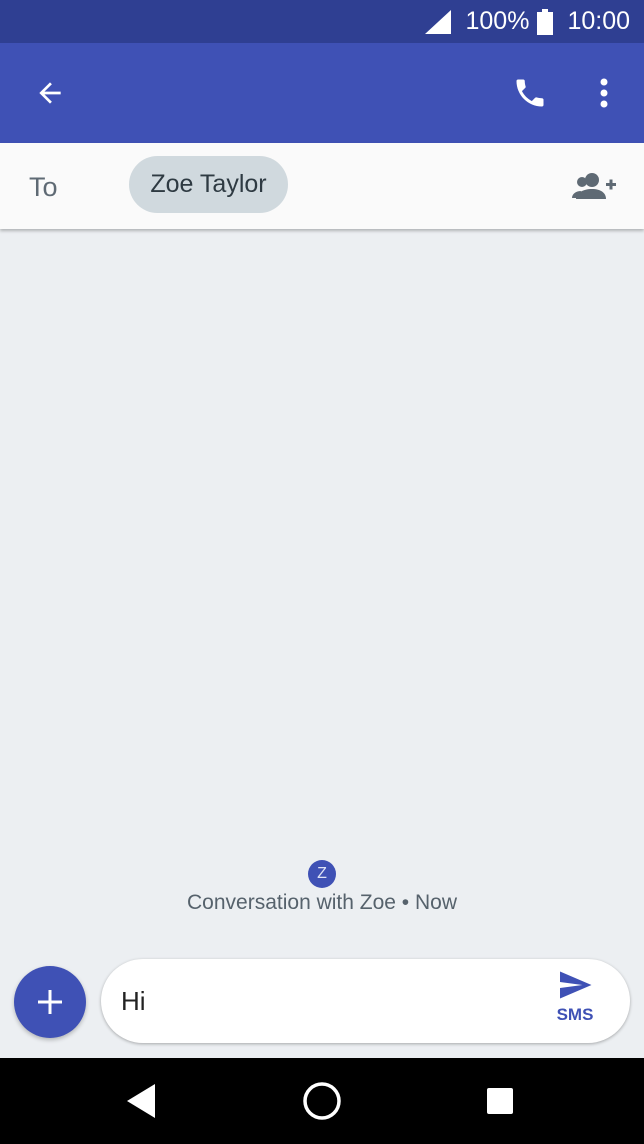 The width and height of the screenshot is (644, 1144). I want to click on attach-button, so click(50, 1002).